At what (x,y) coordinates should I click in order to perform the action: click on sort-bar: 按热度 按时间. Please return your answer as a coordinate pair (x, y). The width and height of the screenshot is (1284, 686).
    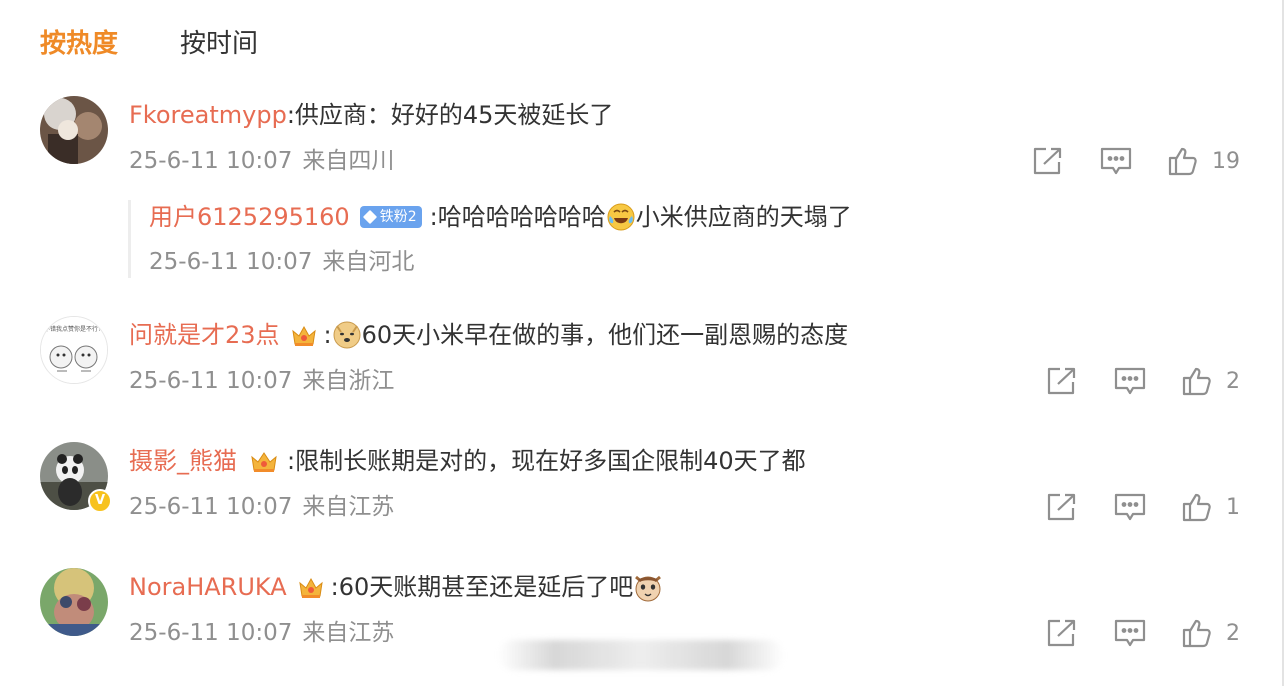
    Looking at the image, I should click on (180, 44).